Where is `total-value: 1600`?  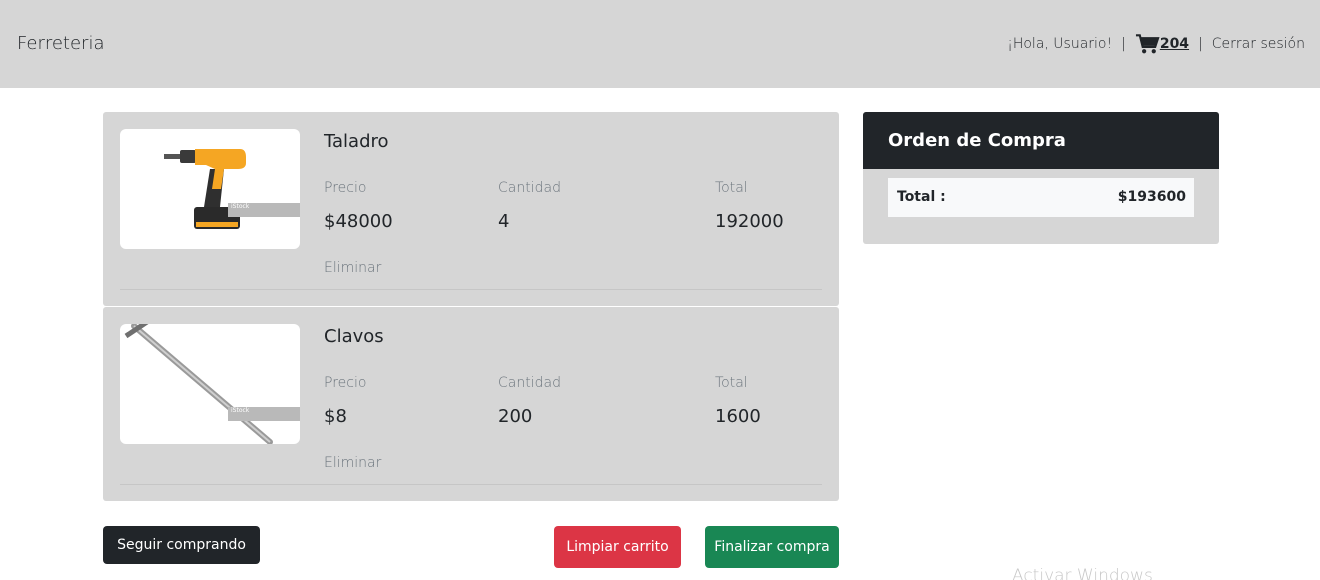
total-value: 1600 is located at coordinates (738, 416).